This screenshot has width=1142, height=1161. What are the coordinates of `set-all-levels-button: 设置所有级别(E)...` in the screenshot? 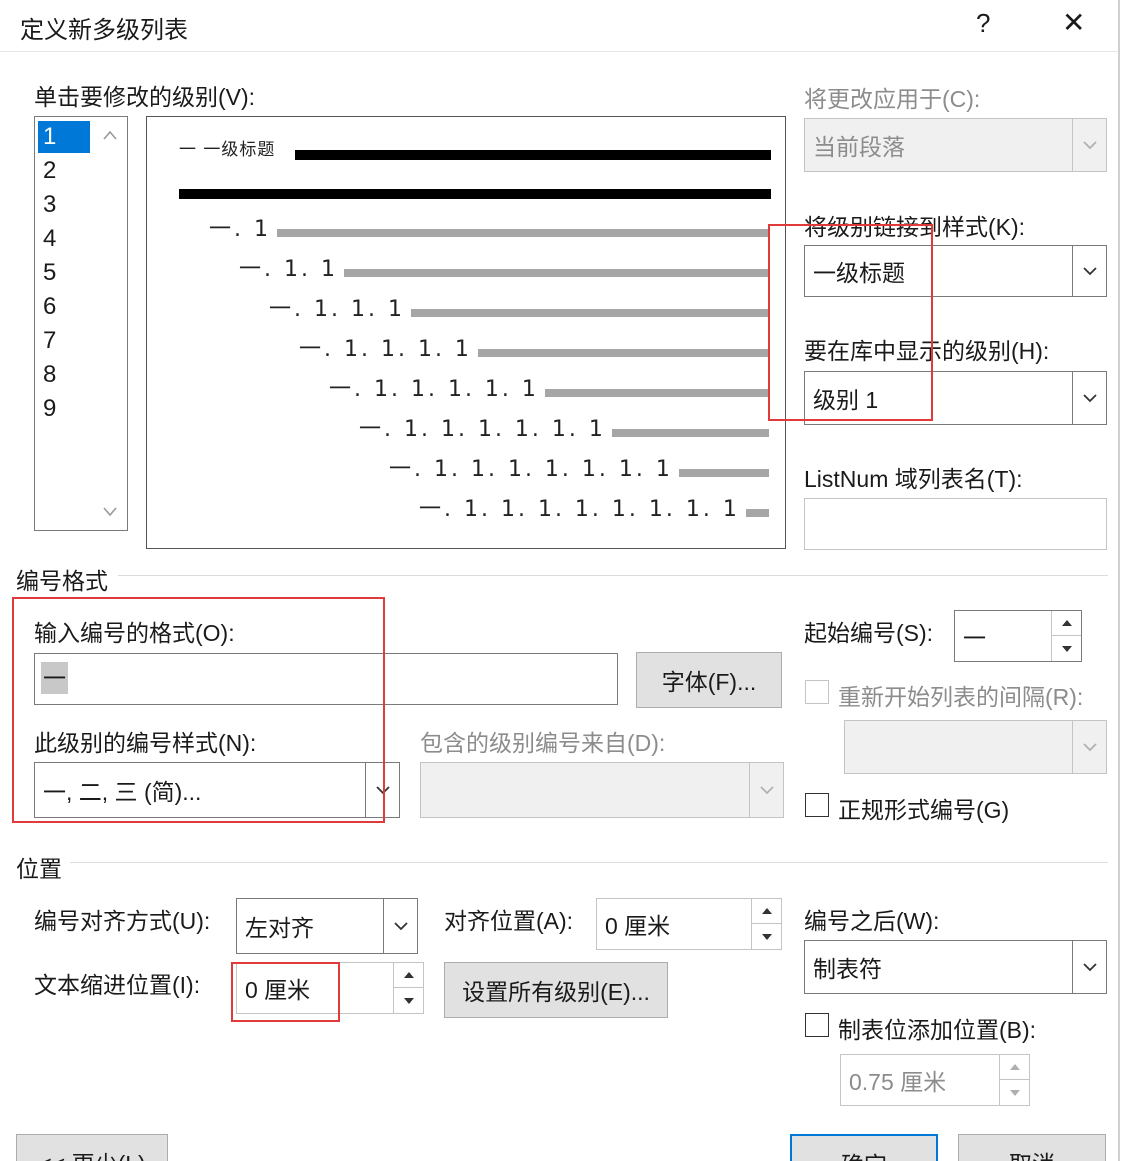 It's located at (556, 990).